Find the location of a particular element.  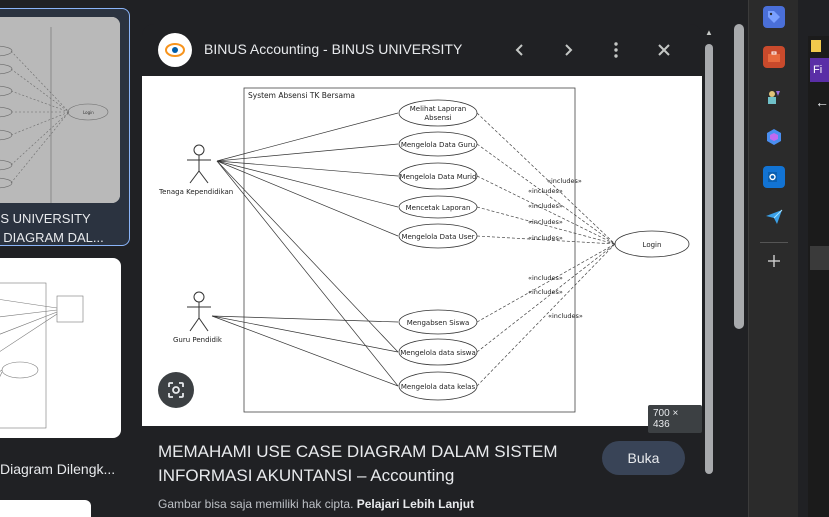

svg-text: Mengelola Data User is located at coordinates (437, 237).